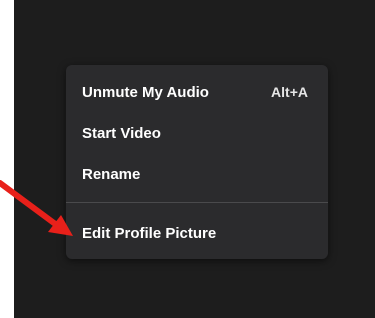 The width and height of the screenshot is (375, 318). Describe the element at coordinates (197, 174) in the screenshot. I see `menu-item-rename: Rename` at that location.